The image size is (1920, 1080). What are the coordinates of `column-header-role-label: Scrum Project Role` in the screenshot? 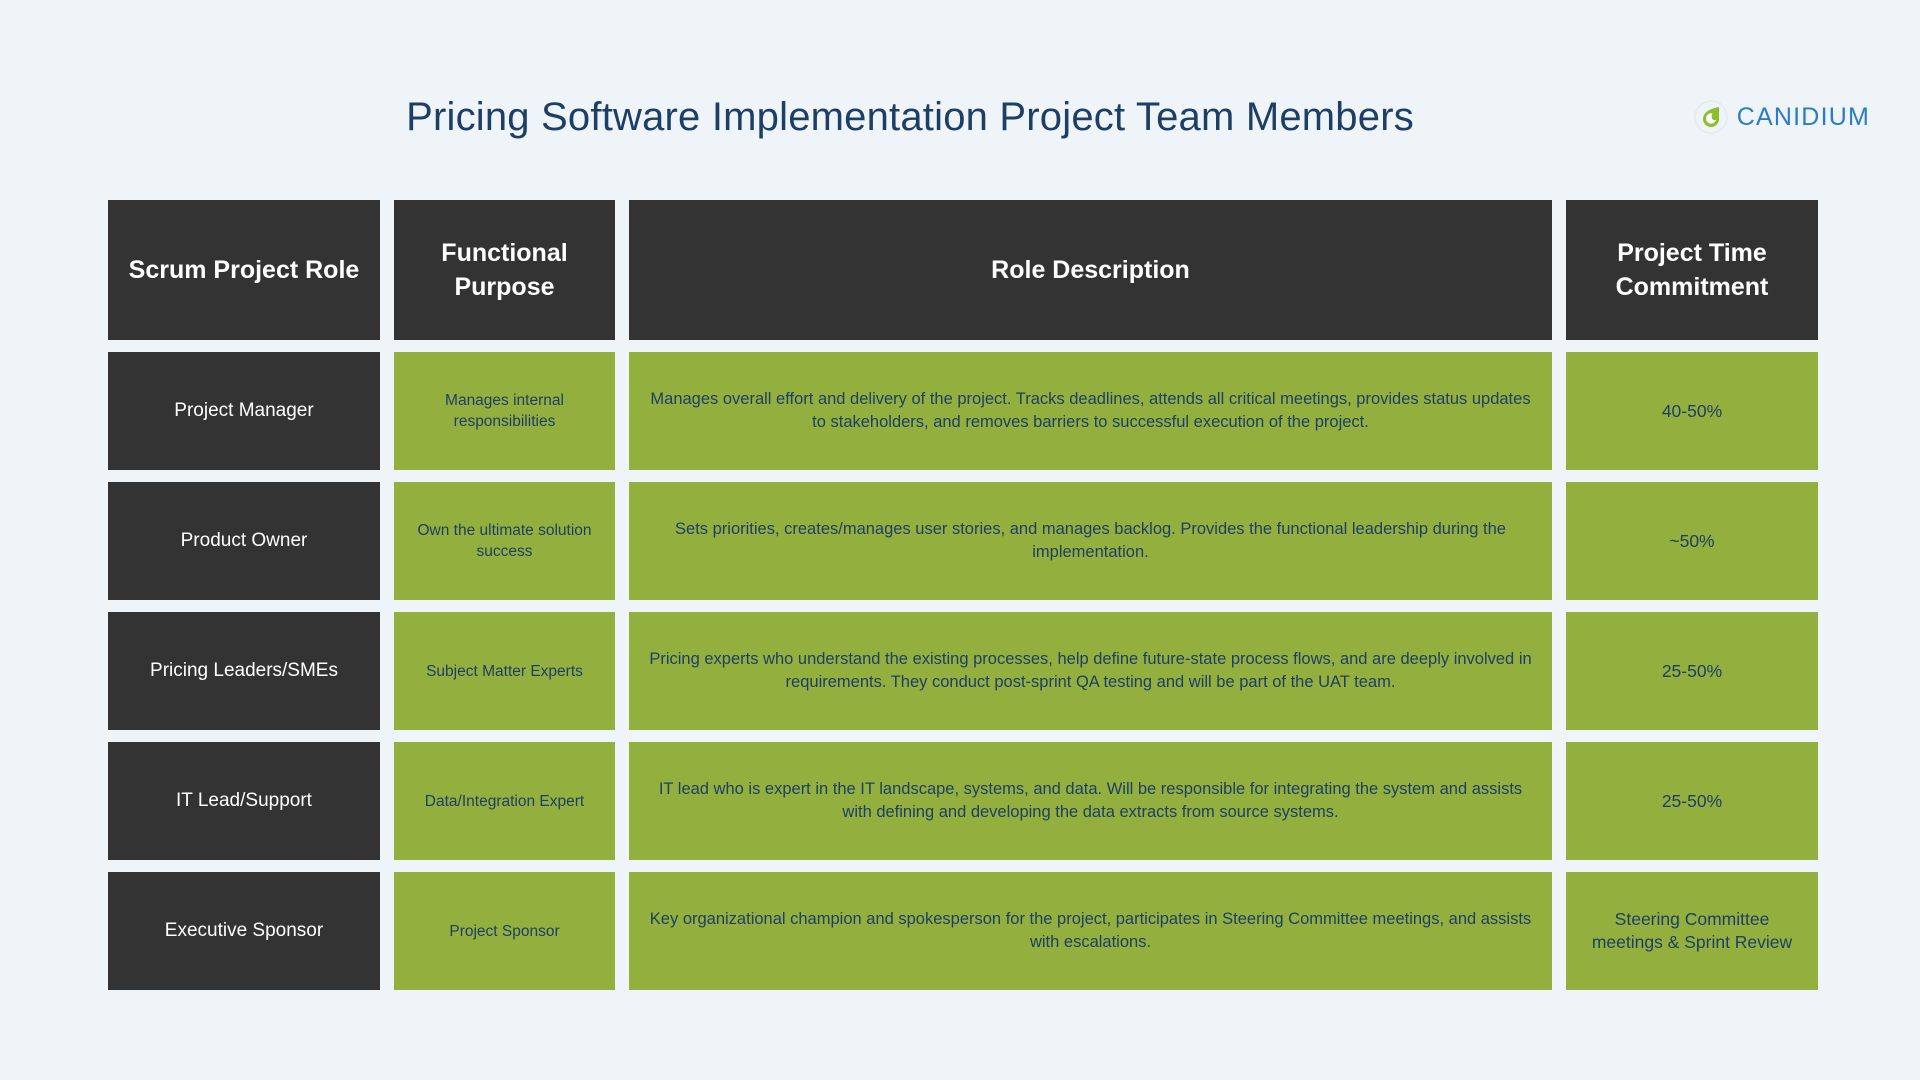 It's located at (244, 270).